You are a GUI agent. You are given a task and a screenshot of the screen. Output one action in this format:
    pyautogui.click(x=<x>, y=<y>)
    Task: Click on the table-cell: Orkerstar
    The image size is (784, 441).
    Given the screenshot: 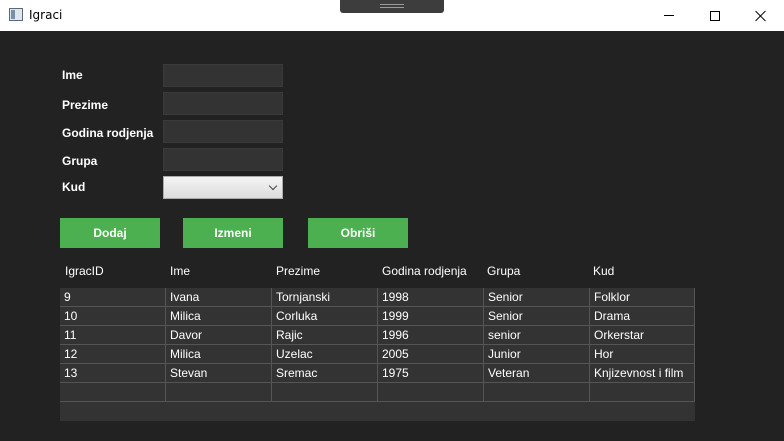 What is the action you would take?
    pyautogui.click(x=642, y=335)
    